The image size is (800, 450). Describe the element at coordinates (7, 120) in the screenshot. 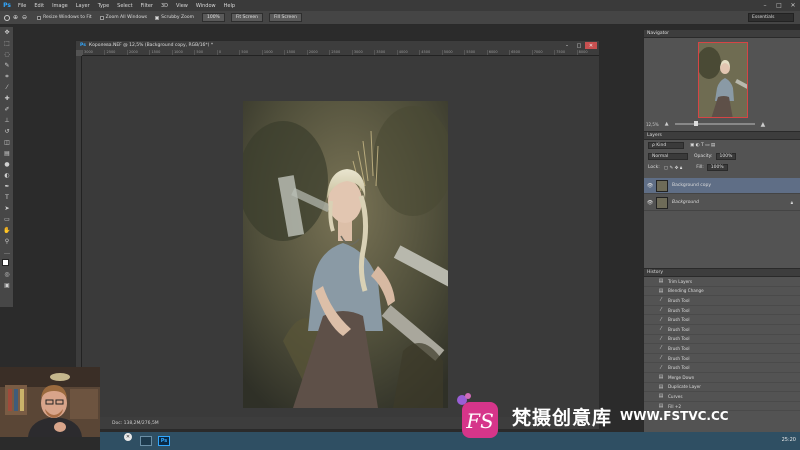

I see `clone-stamp-tool-icon: ⊥` at that location.